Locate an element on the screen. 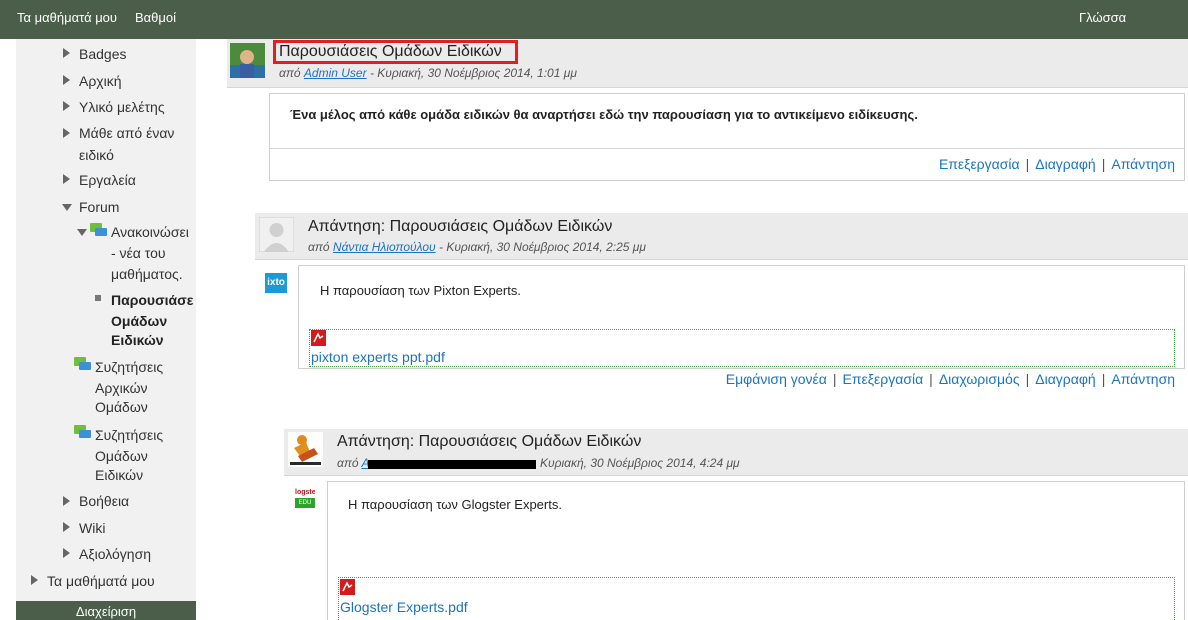  sidebar-item-label: Εργαλεία is located at coordinates (107, 180).